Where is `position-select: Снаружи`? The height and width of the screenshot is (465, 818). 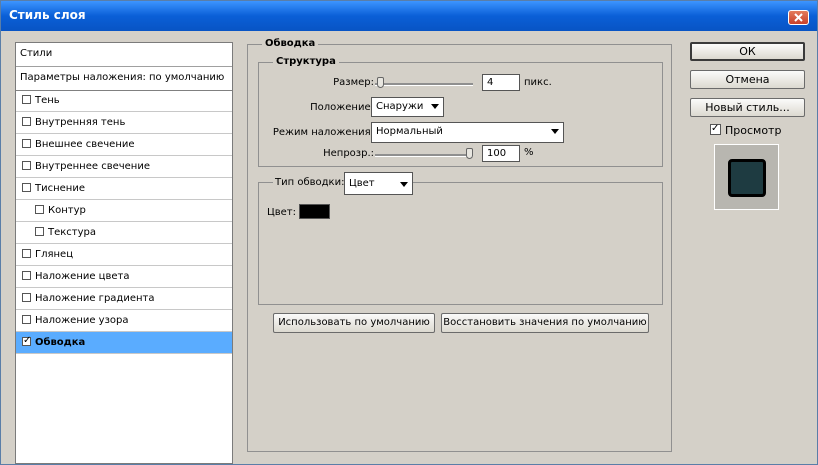 position-select: Снаружи is located at coordinates (407, 107).